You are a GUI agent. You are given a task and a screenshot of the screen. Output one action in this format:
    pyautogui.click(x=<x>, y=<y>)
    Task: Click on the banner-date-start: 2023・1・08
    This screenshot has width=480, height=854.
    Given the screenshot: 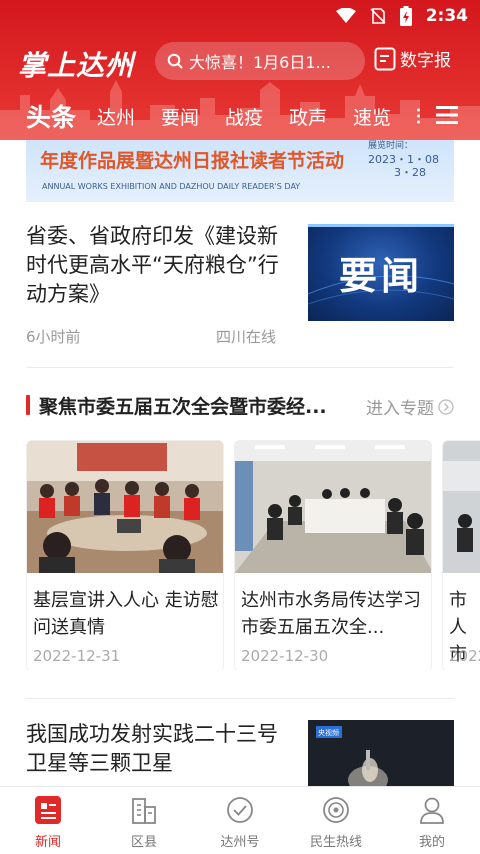 What is the action you would take?
    pyautogui.click(x=403, y=159)
    